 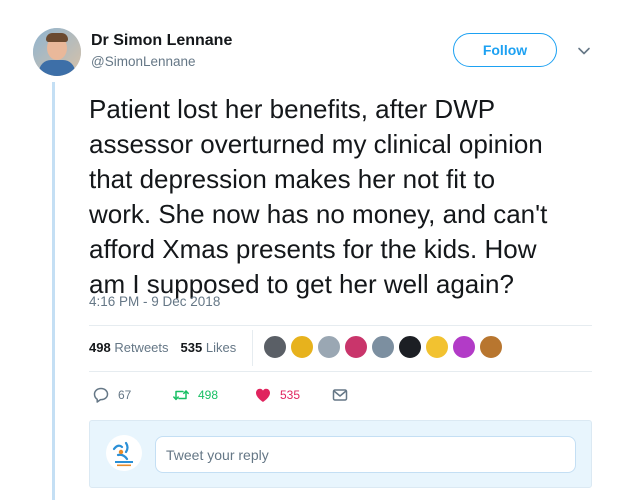 I want to click on user-avatar, so click(x=124, y=453).